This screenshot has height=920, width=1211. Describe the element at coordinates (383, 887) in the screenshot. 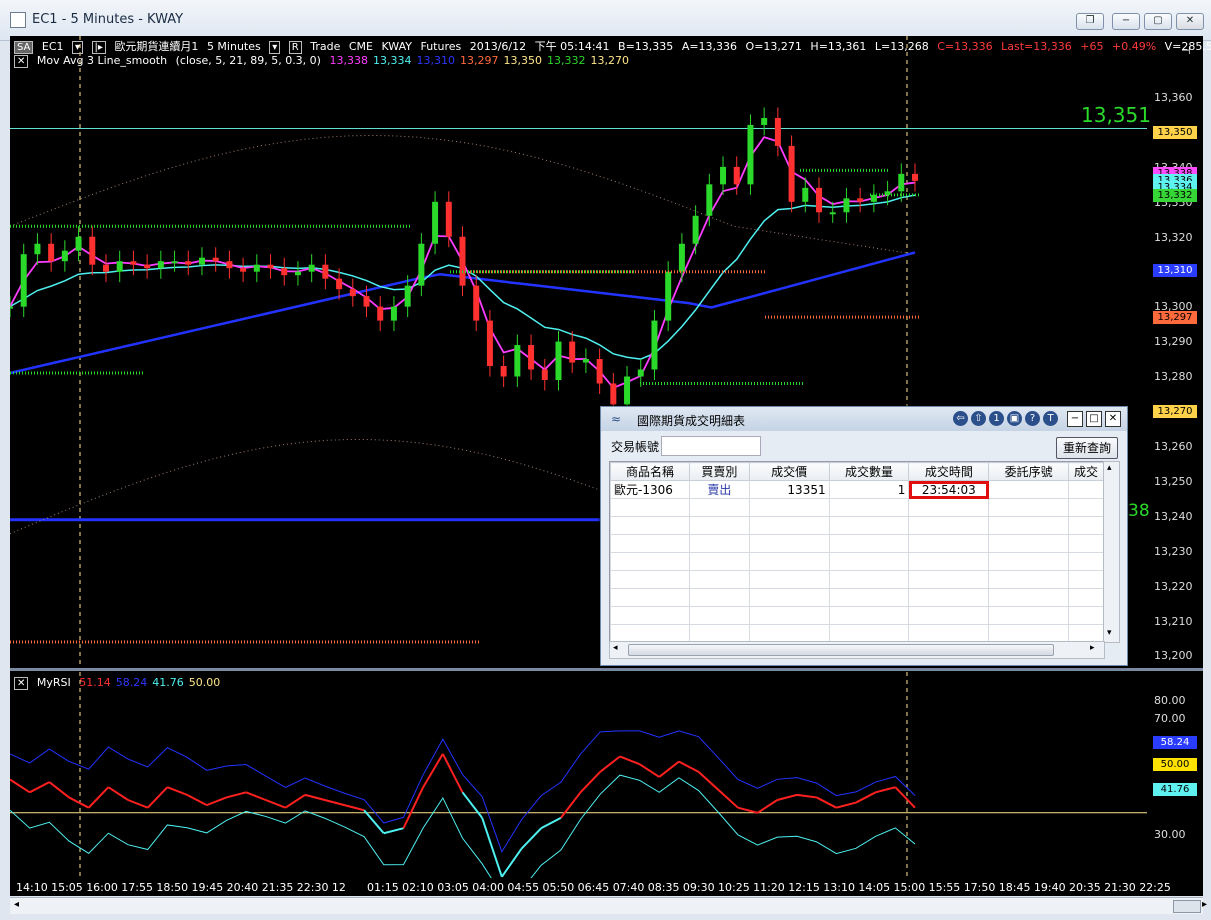

I see `time-tick-label: 01:15` at that location.